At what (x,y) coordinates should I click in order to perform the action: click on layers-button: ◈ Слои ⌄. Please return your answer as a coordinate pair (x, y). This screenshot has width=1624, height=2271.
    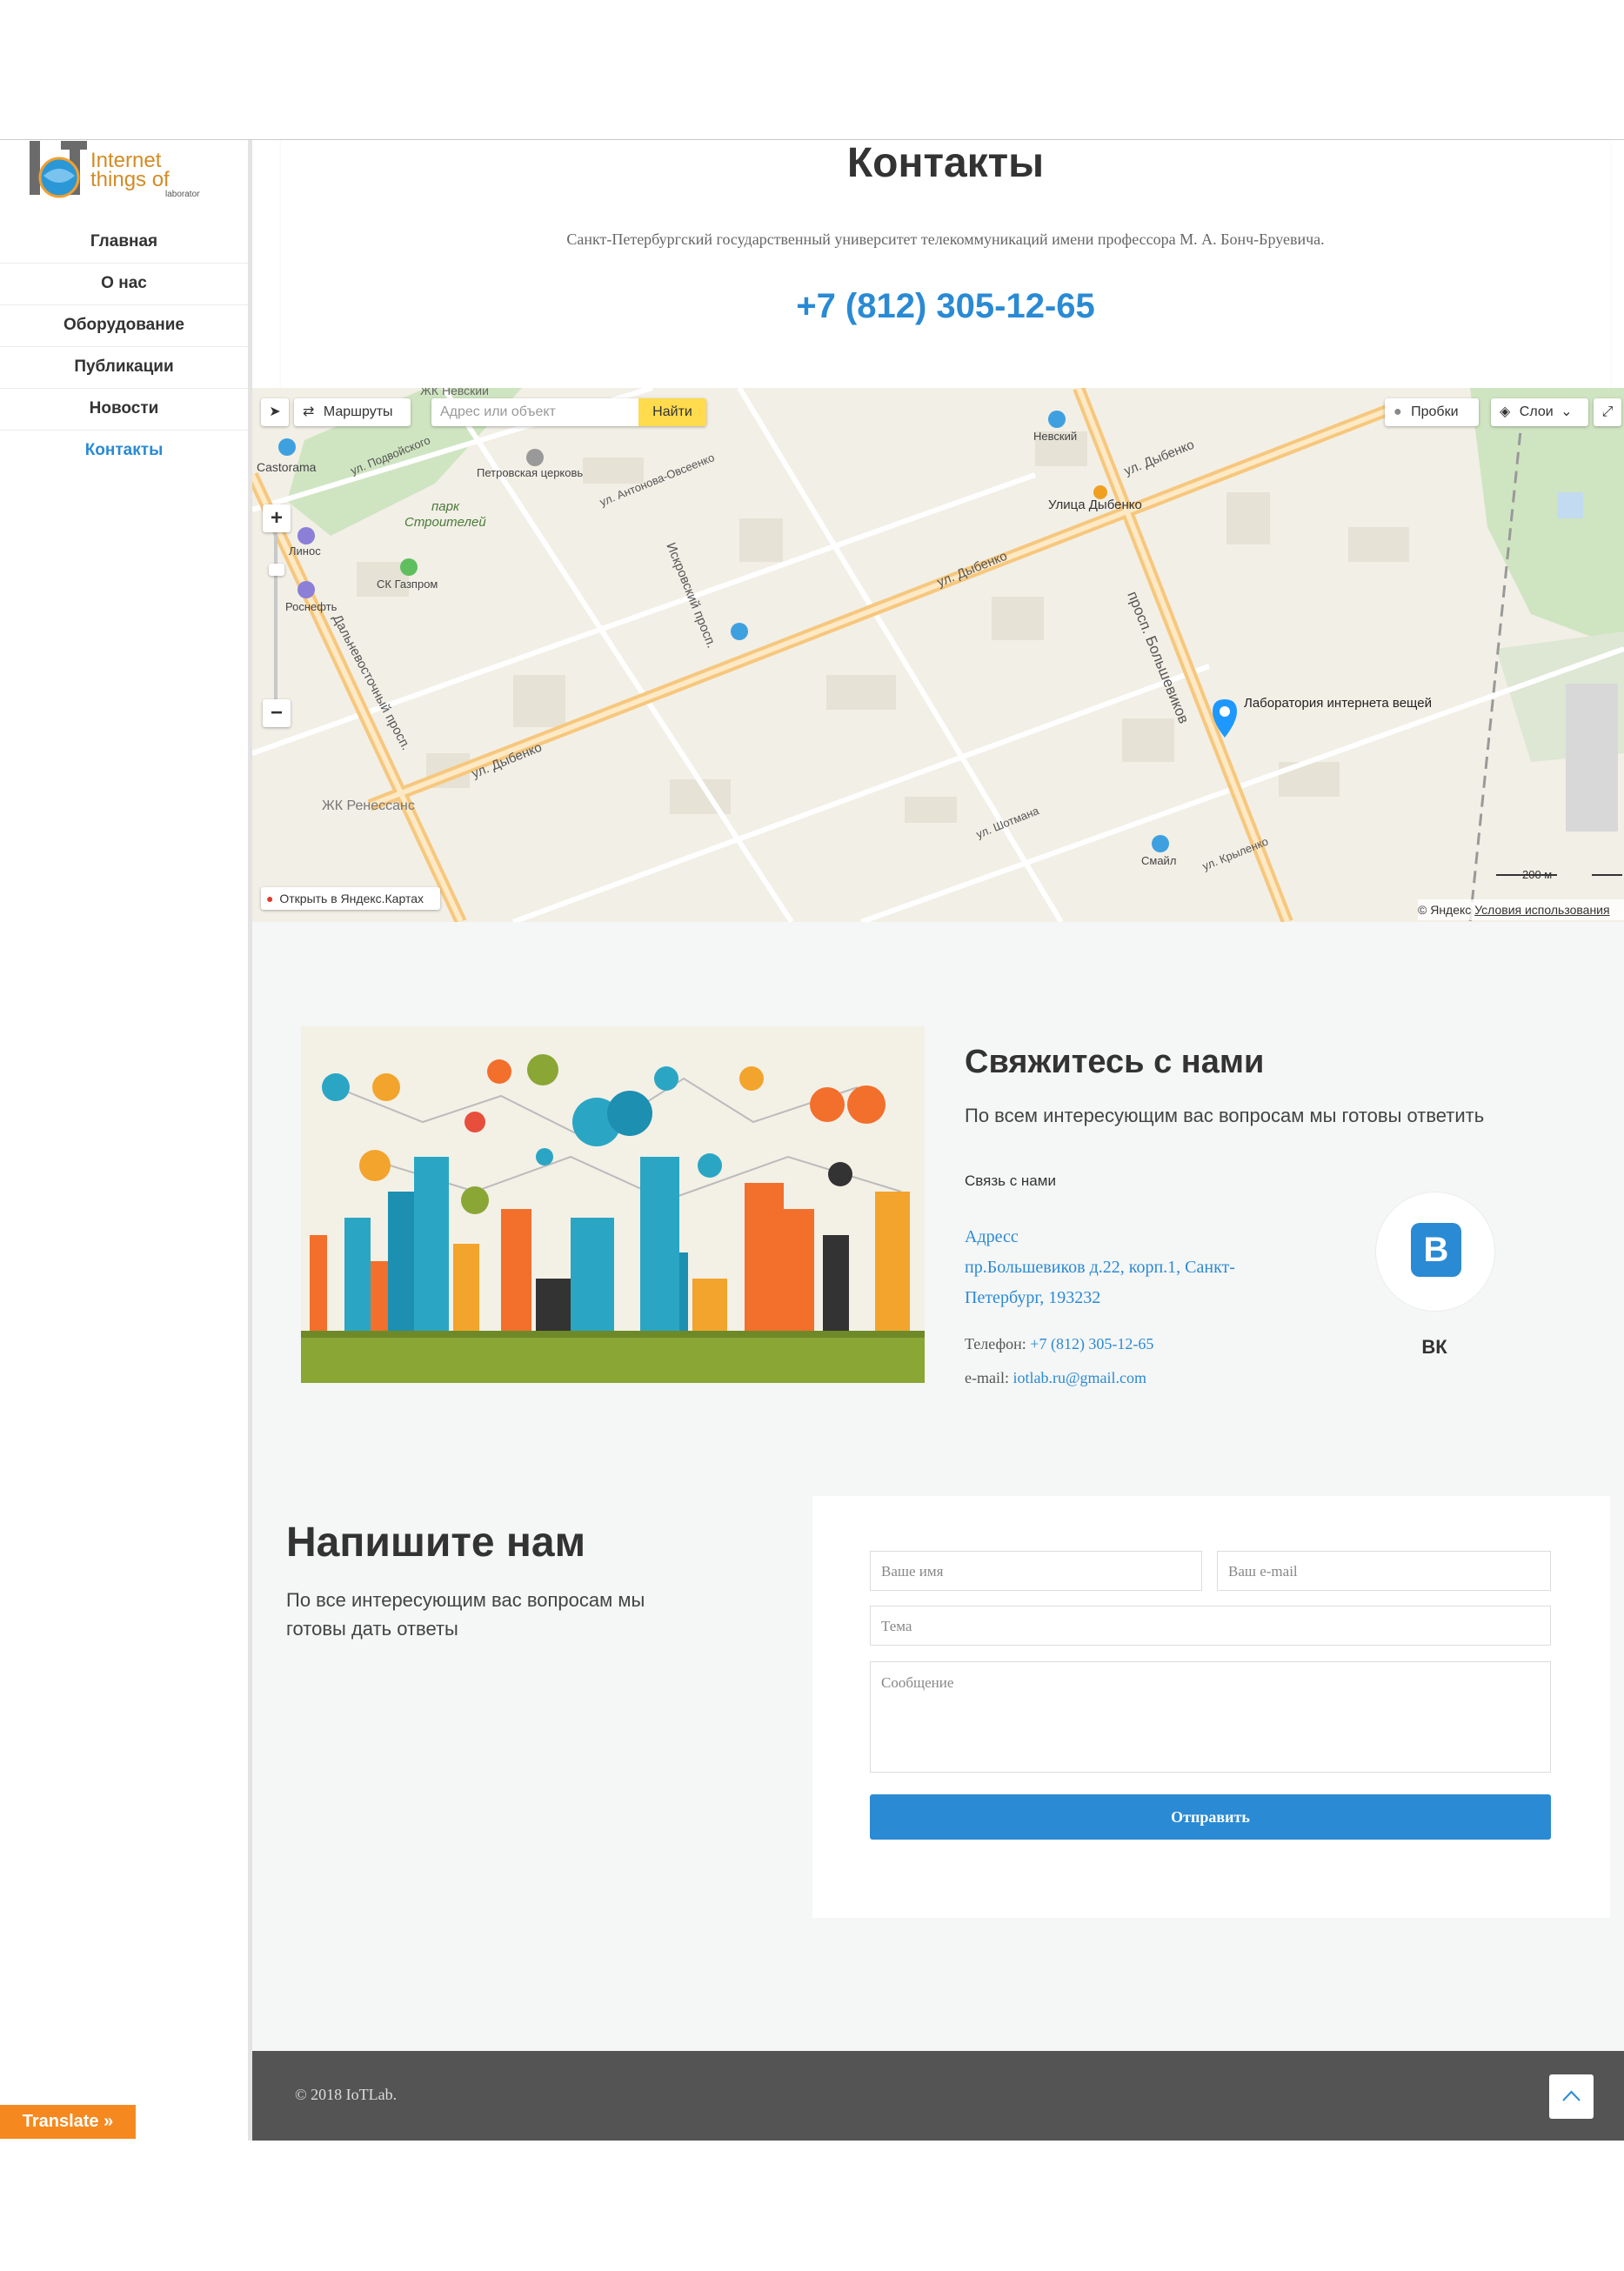
    Looking at the image, I should click on (1540, 412).